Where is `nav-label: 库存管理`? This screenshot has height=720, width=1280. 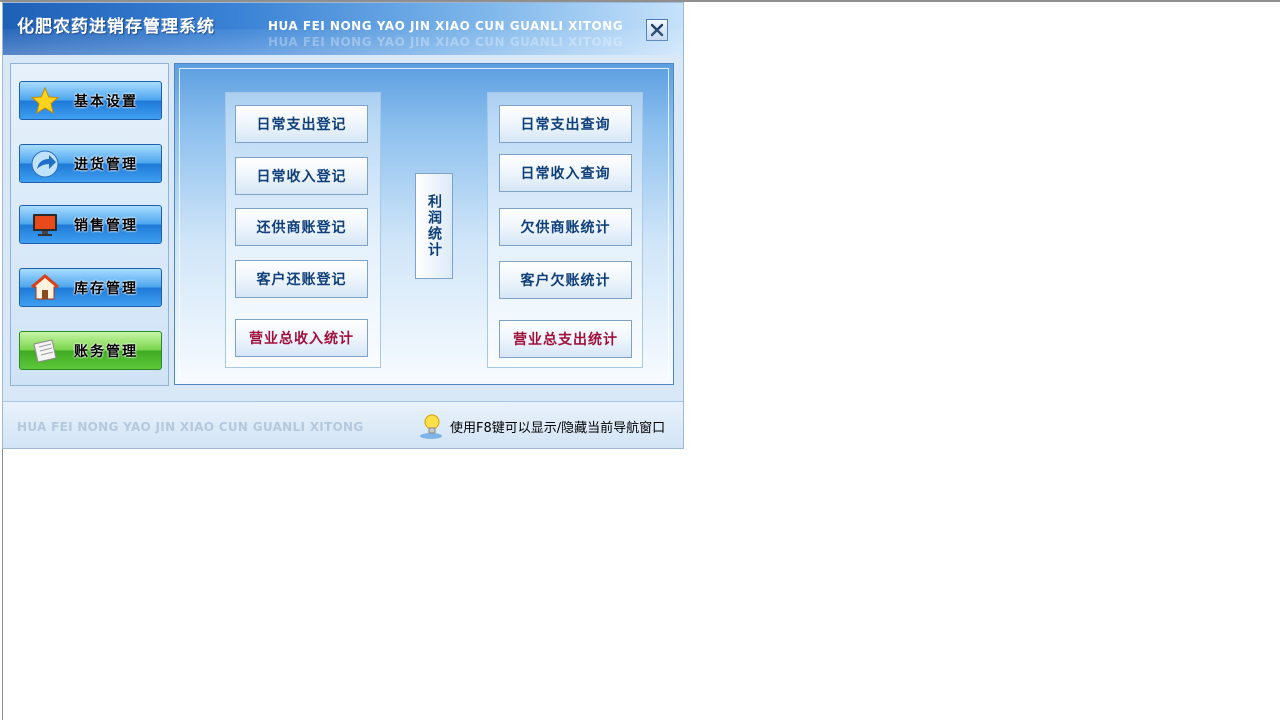
nav-label: 库存管理 is located at coordinates (106, 288).